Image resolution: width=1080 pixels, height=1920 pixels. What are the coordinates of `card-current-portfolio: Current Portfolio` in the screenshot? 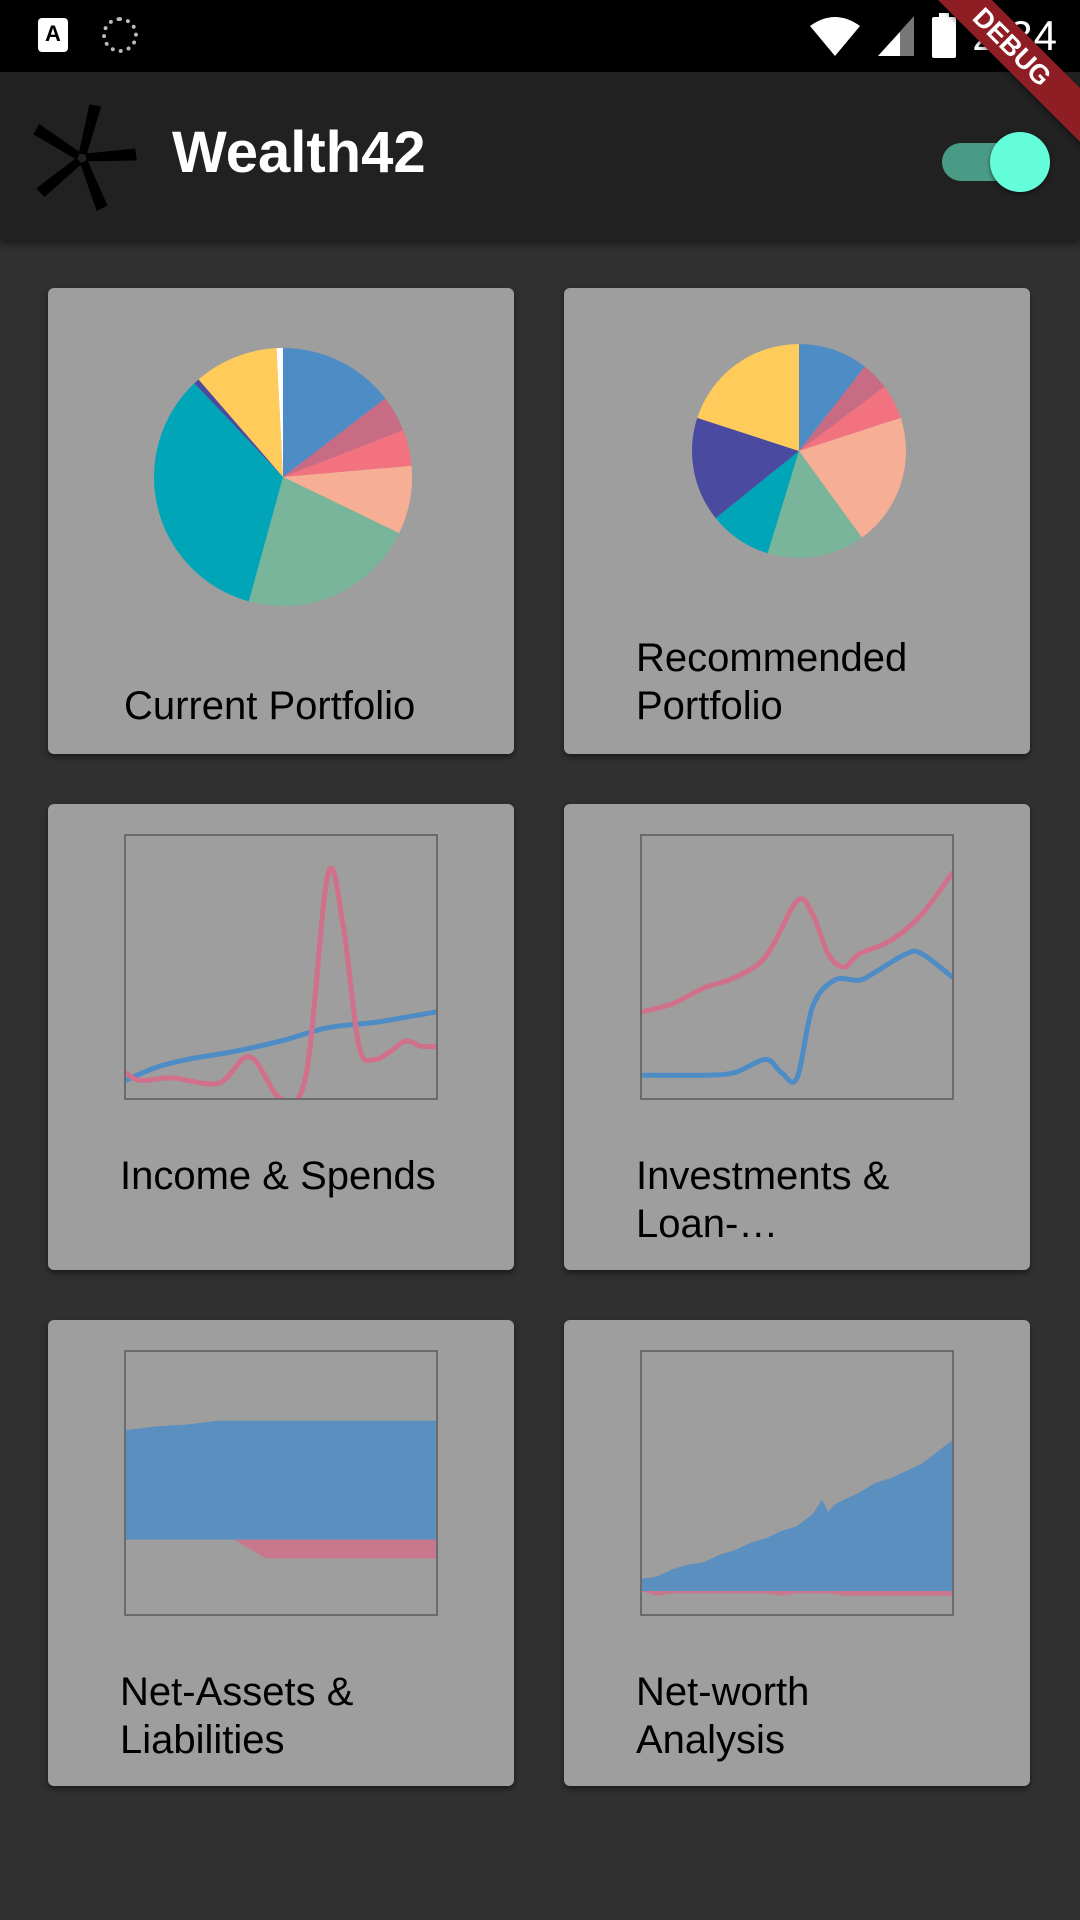 It's located at (281, 521).